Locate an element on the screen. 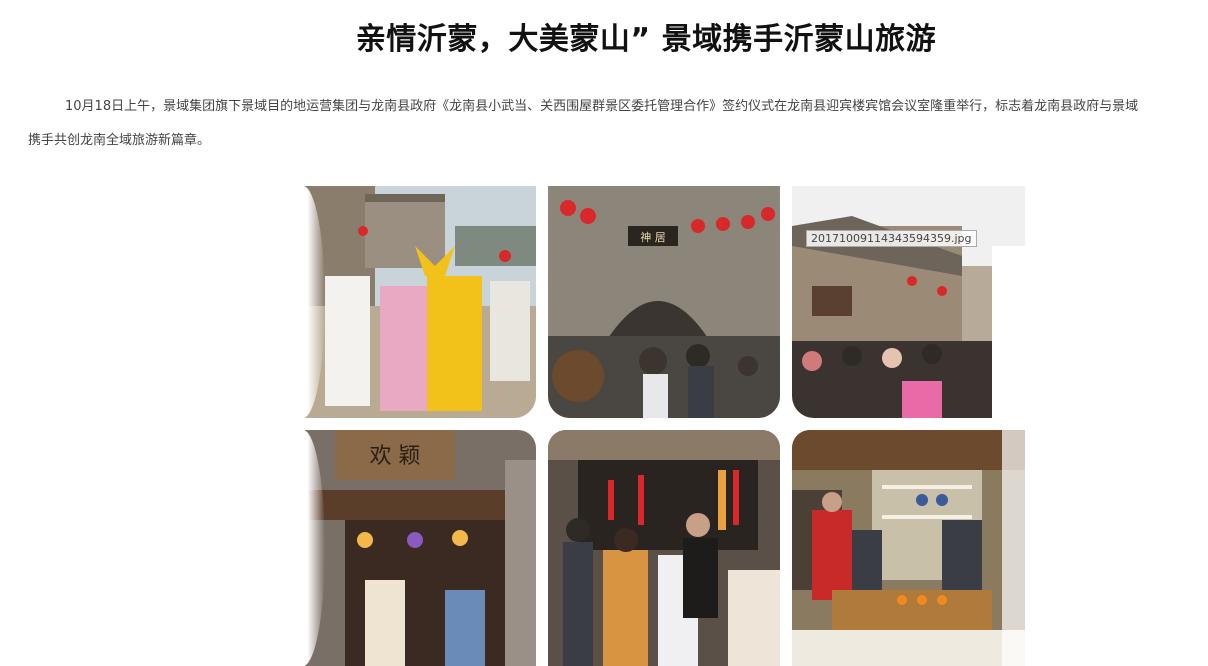  article-title: 亲情沂蒙，大美蒙山” 景域携手沂蒙山旅游 is located at coordinates (646, 39).